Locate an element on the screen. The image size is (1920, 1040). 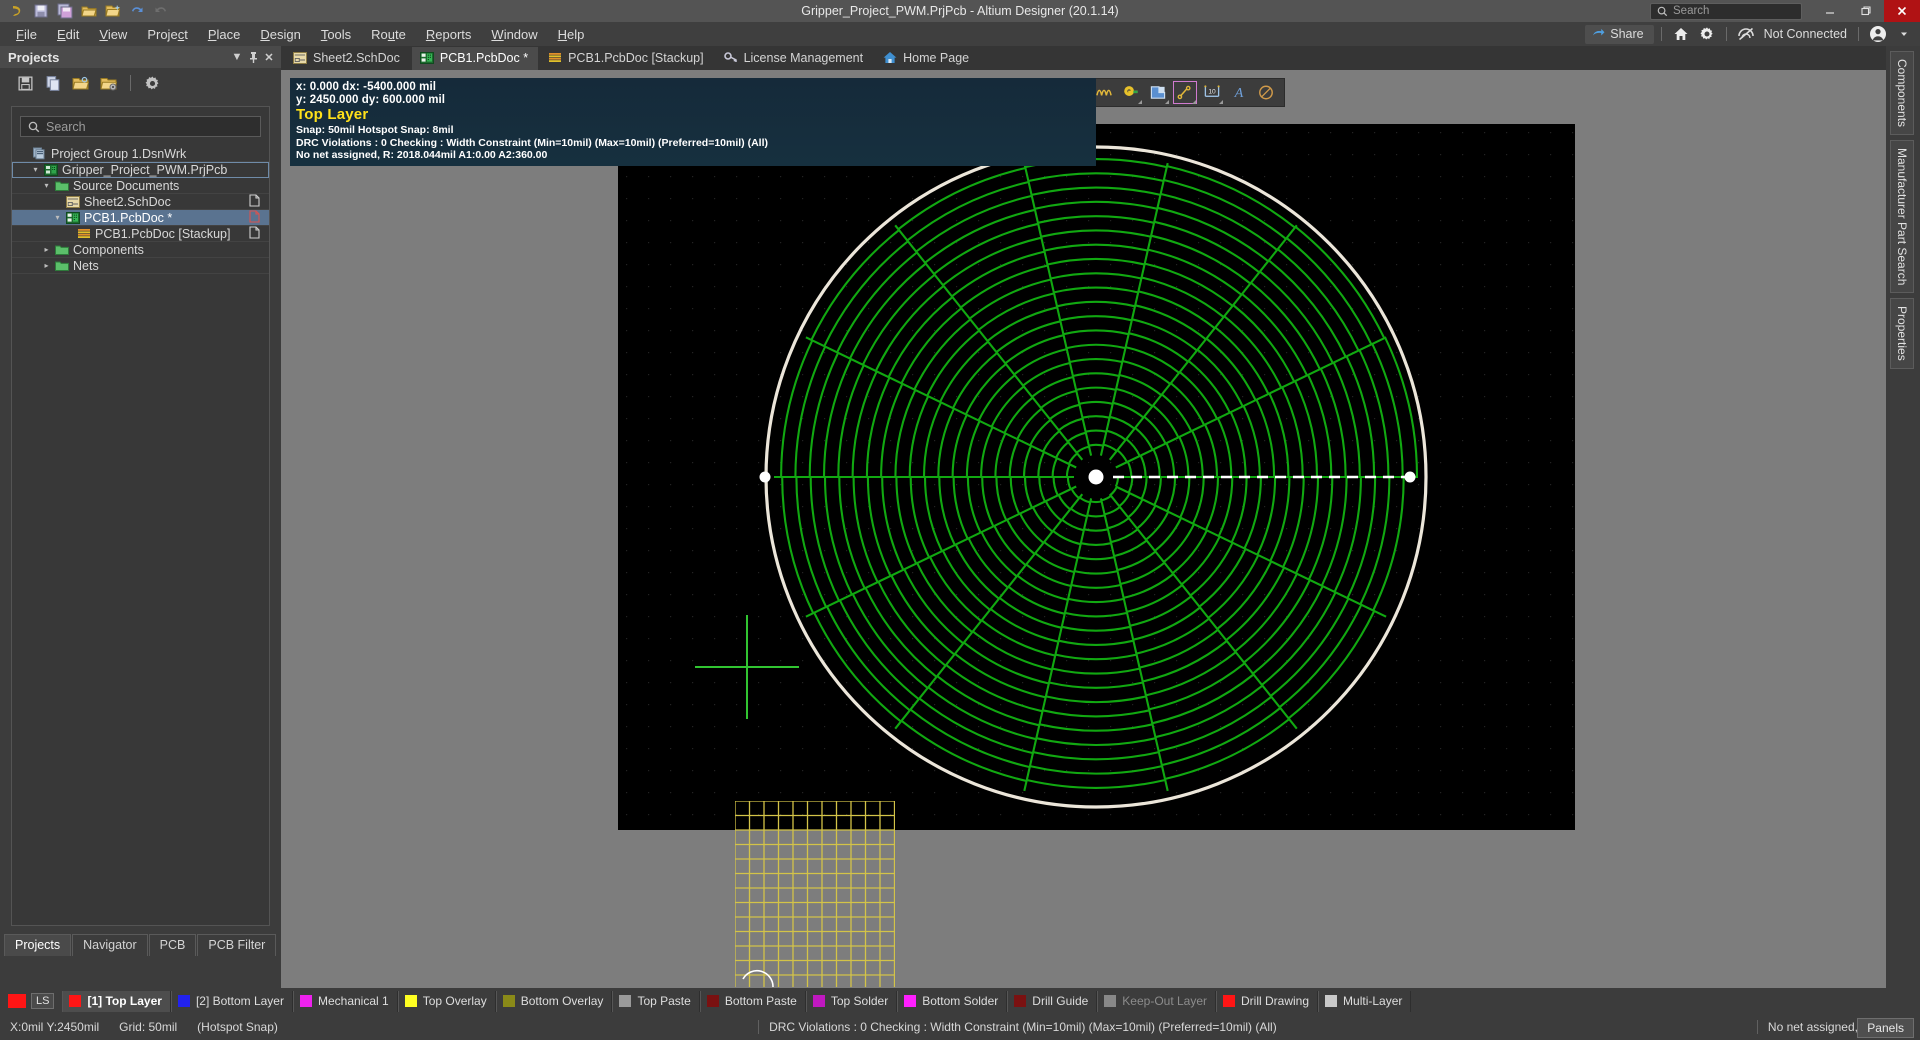
maximize-button is located at coordinates (1866, 11).